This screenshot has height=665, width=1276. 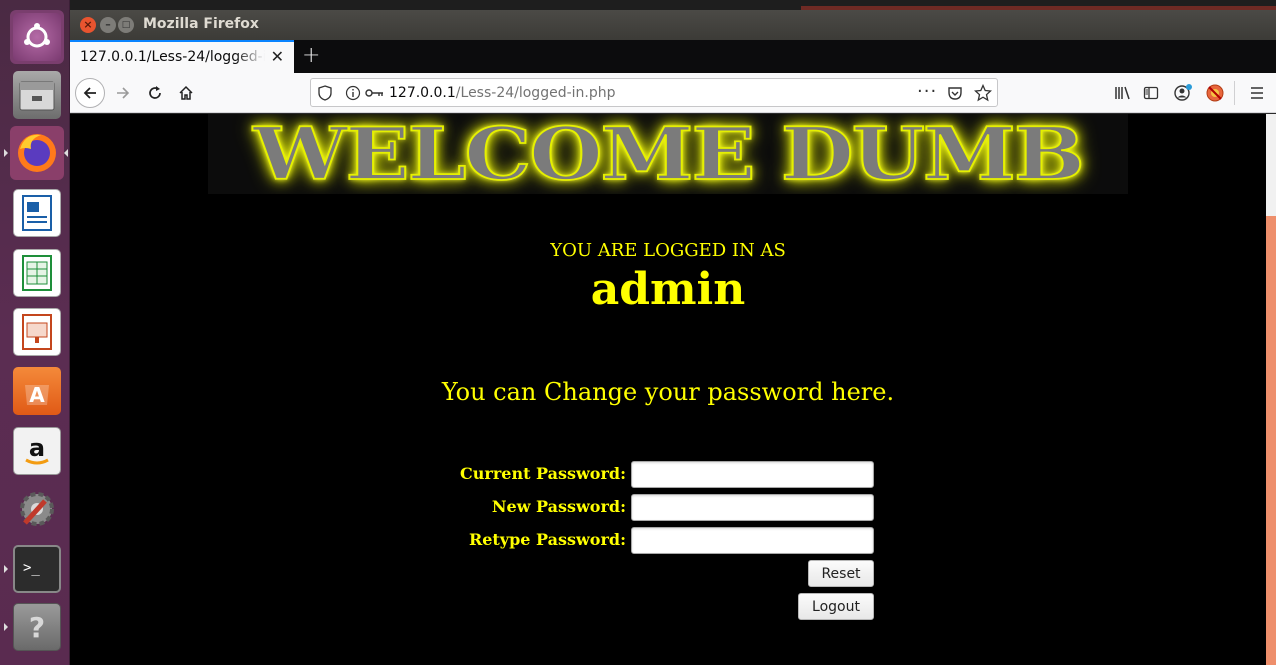 I want to click on help-icon: ?, so click(x=37, y=627).